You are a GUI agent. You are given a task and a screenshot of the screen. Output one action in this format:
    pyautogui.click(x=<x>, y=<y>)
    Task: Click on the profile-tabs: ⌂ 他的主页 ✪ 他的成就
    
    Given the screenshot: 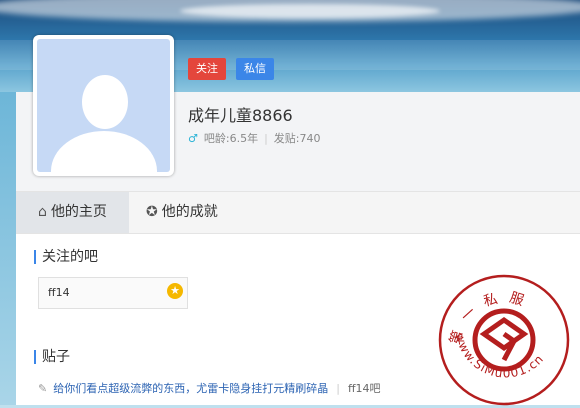 What is the action you would take?
    pyautogui.click(x=298, y=212)
    